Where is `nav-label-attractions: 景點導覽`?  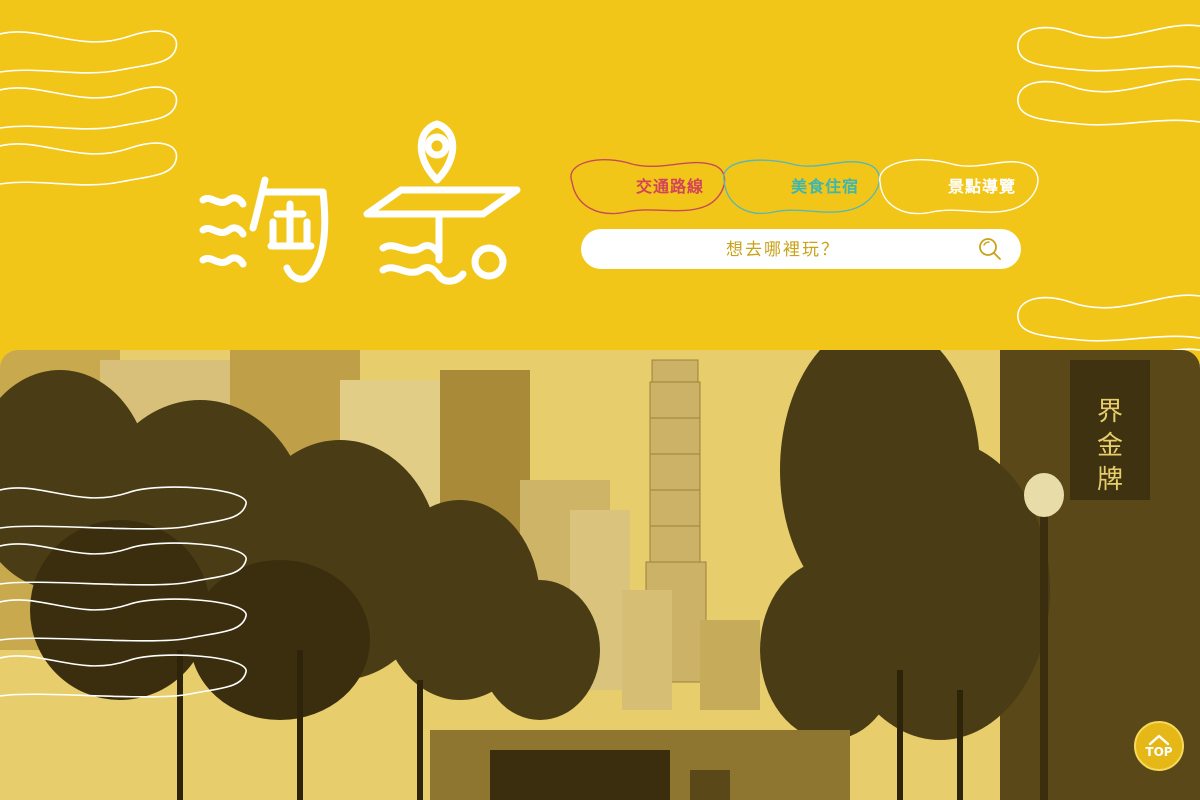 nav-label-attractions: 景點導覽 is located at coordinates (981, 186).